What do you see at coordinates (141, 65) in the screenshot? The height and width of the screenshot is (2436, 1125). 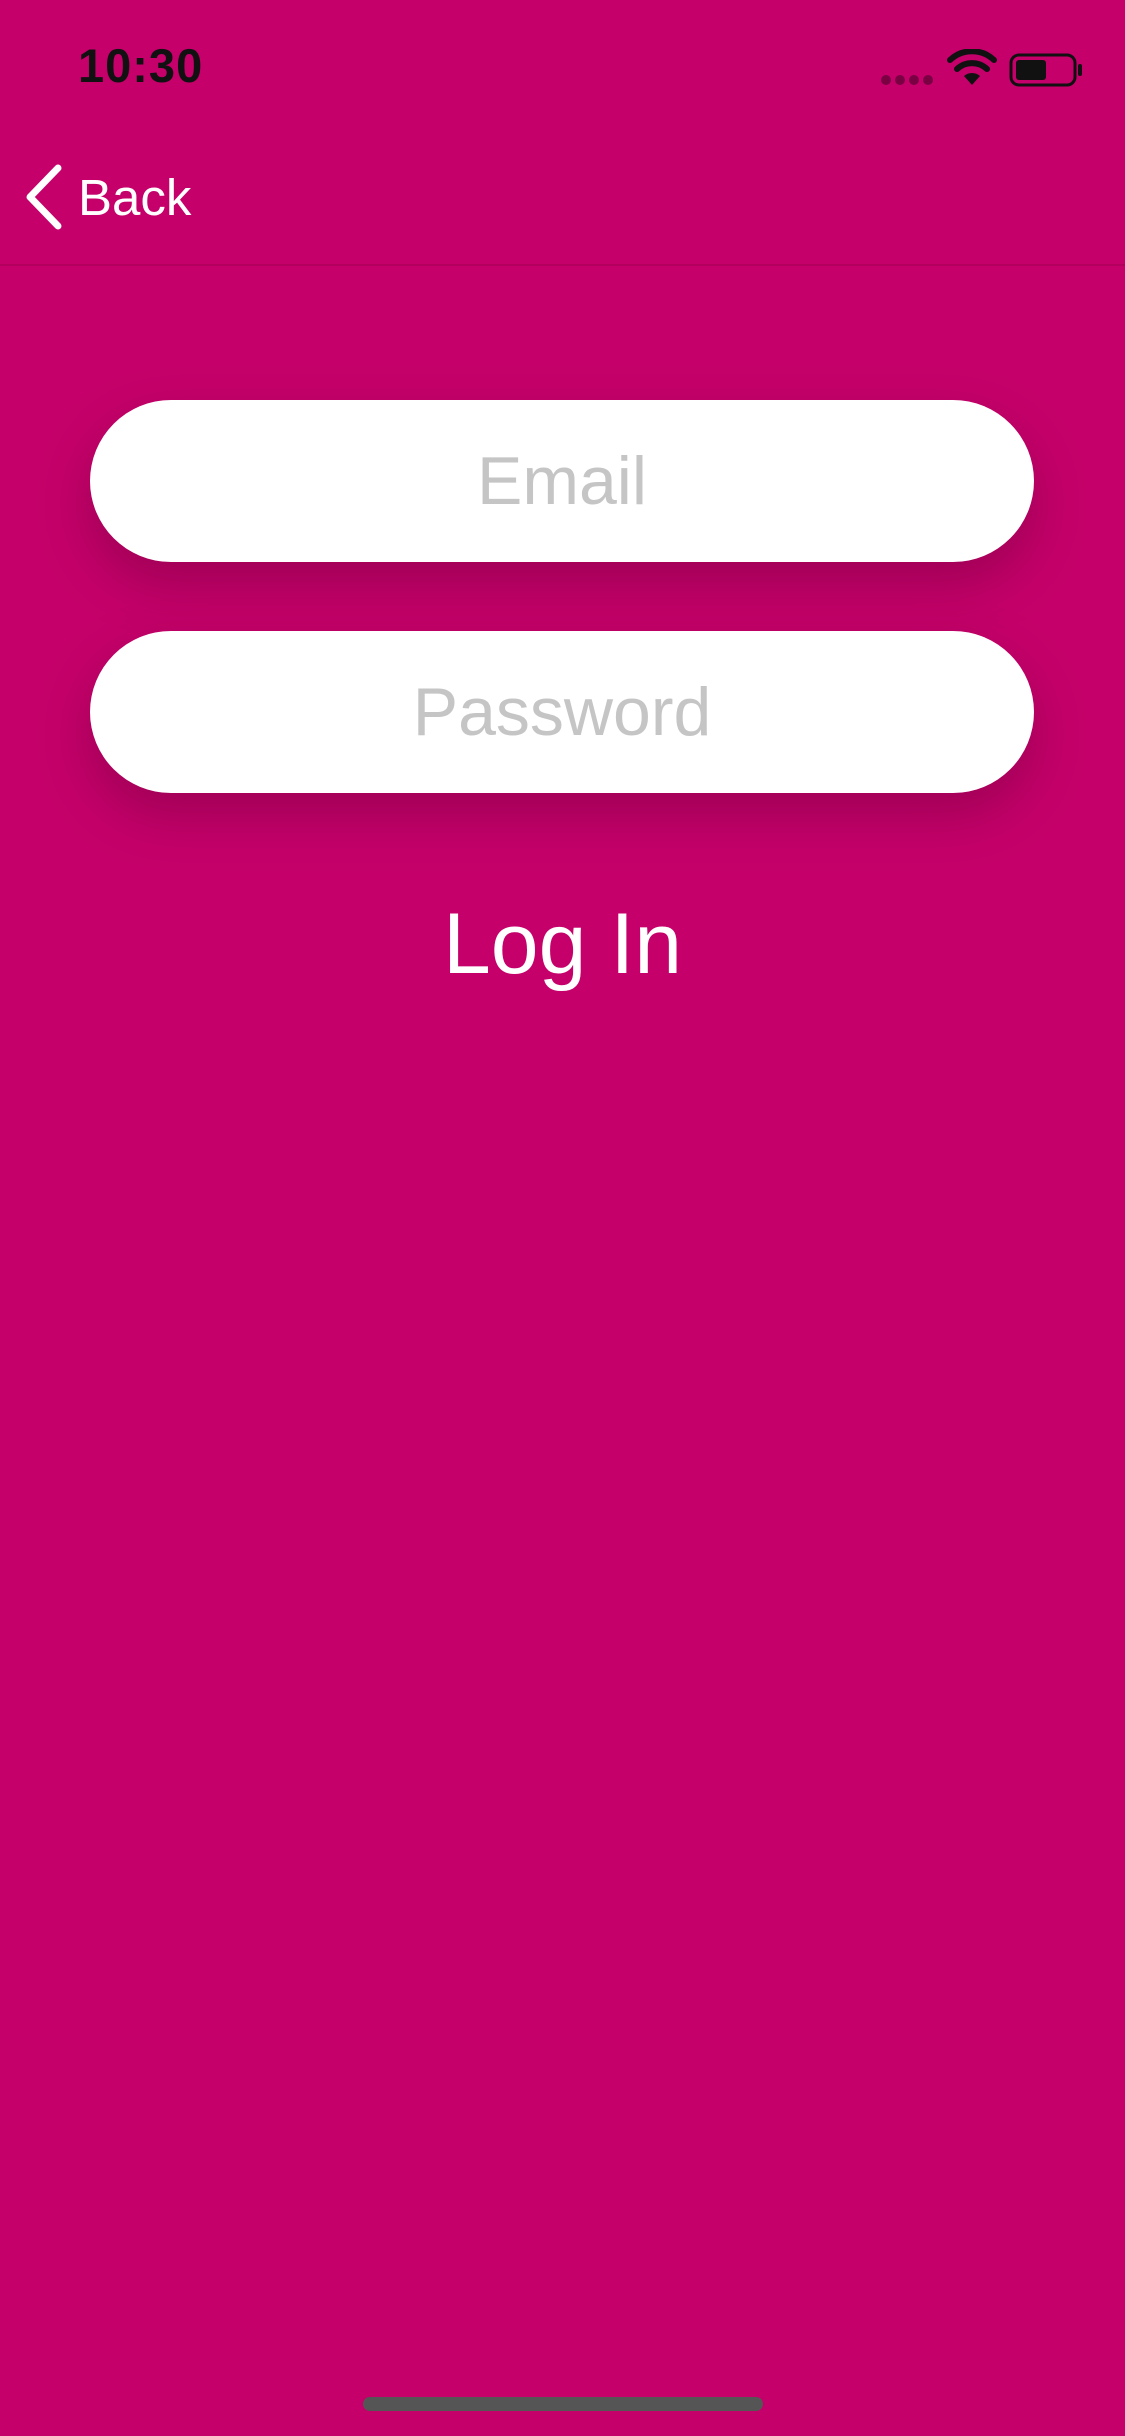 I see `status-time: 10:30` at bounding box center [141, 65].